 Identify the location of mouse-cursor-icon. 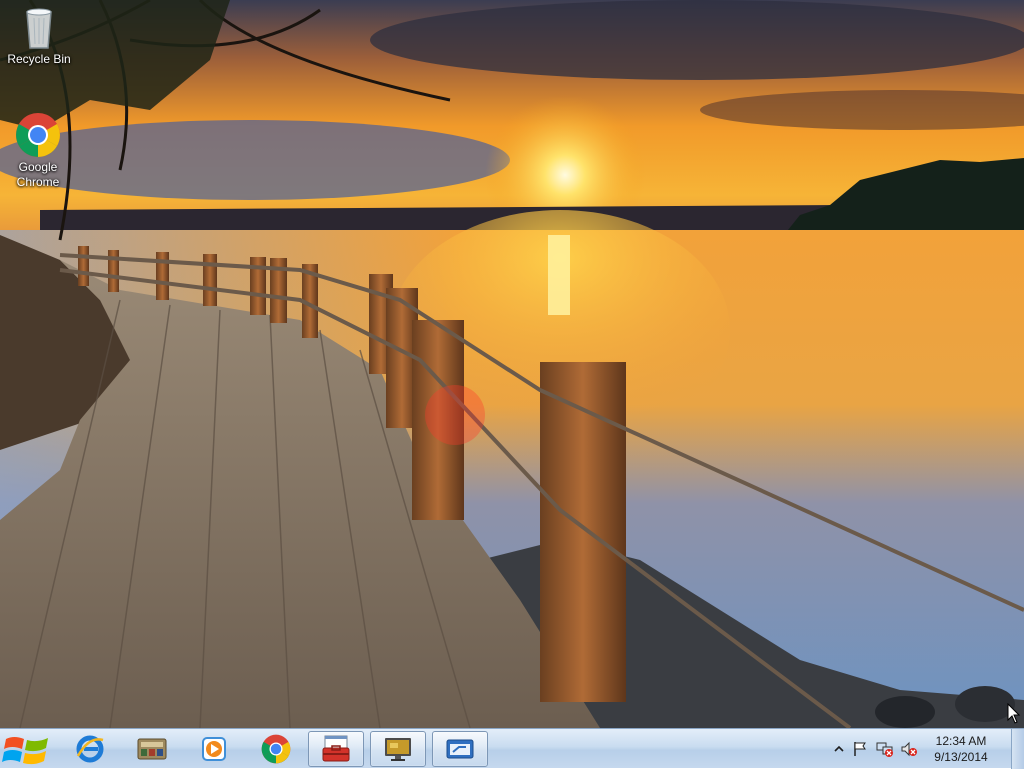
(1014, 713).